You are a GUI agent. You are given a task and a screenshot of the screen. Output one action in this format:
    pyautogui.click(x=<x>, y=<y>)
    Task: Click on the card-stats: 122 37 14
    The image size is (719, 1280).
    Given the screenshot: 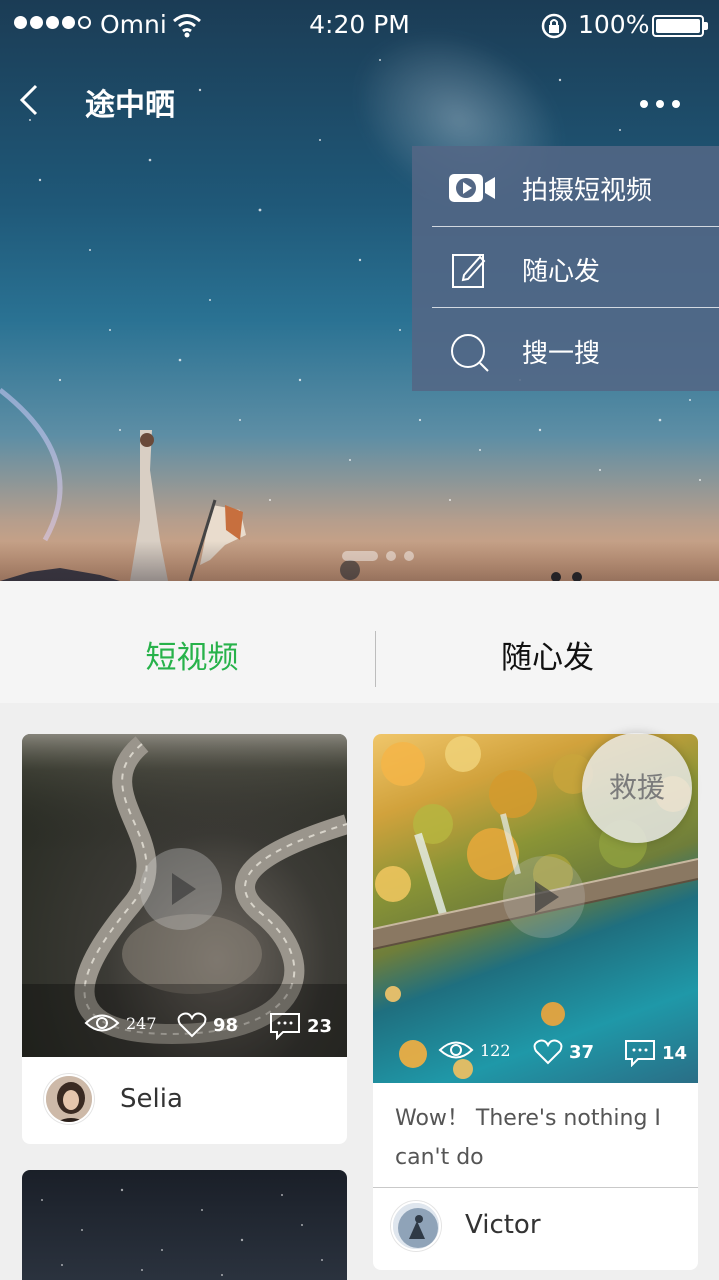 What is the action you would take?
    pyautogui.click(x=535, y=1057)
    